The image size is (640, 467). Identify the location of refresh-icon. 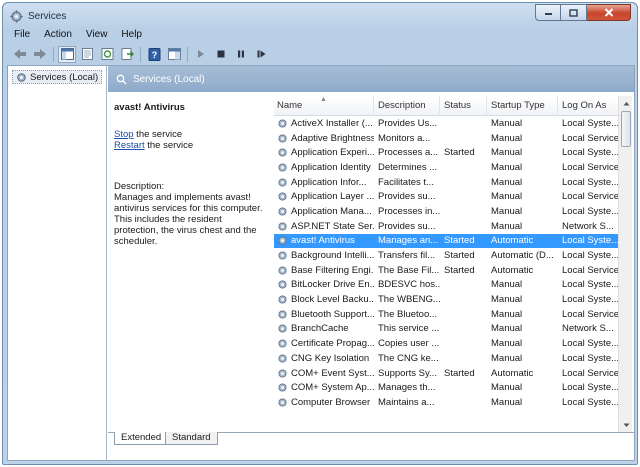
(107, 54).